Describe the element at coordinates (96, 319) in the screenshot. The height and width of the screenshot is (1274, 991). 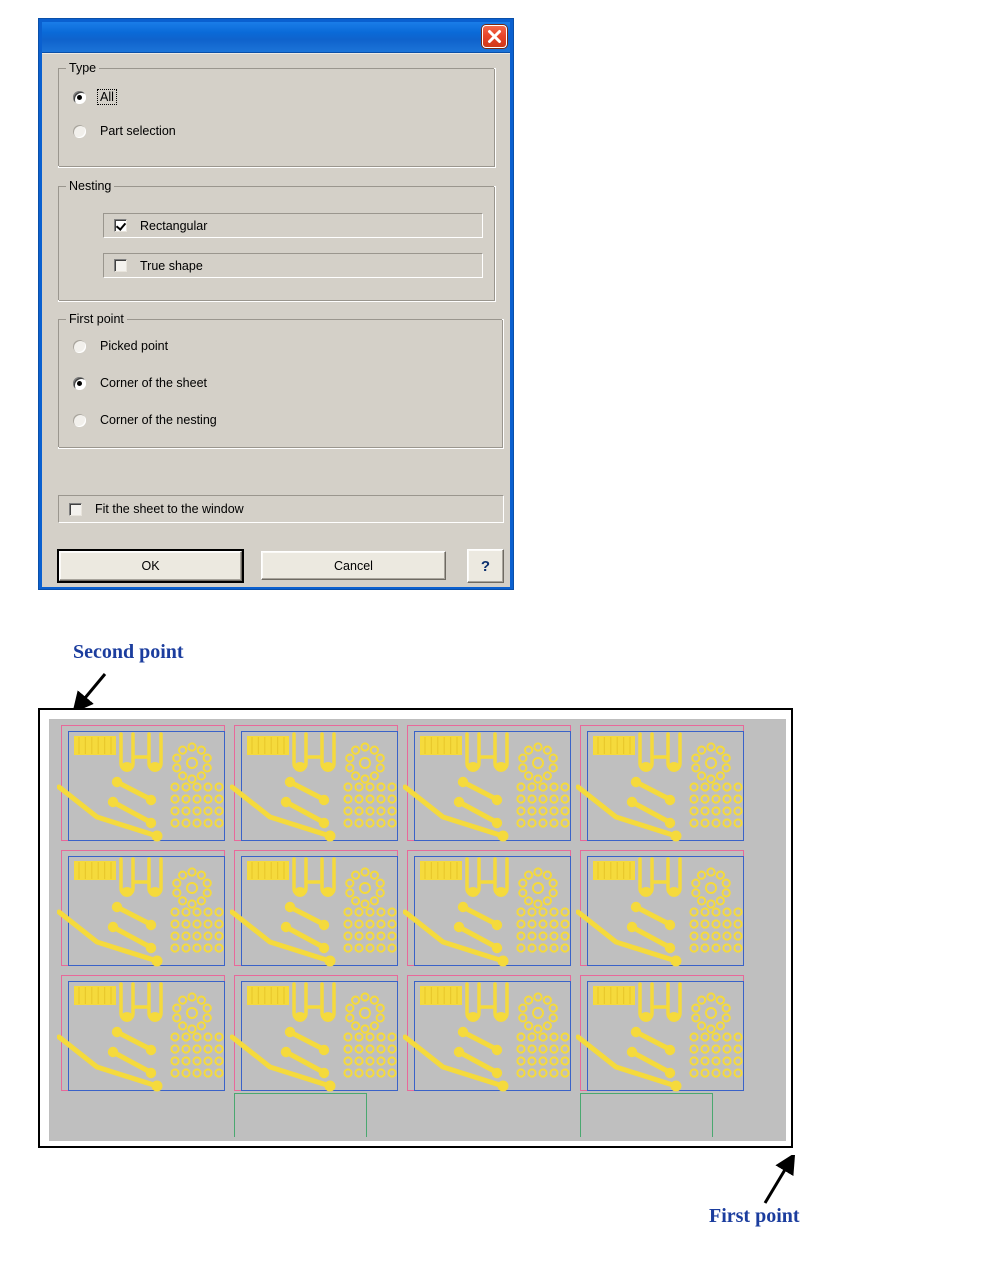
I see `first-point-group-legend: First point` at that location.